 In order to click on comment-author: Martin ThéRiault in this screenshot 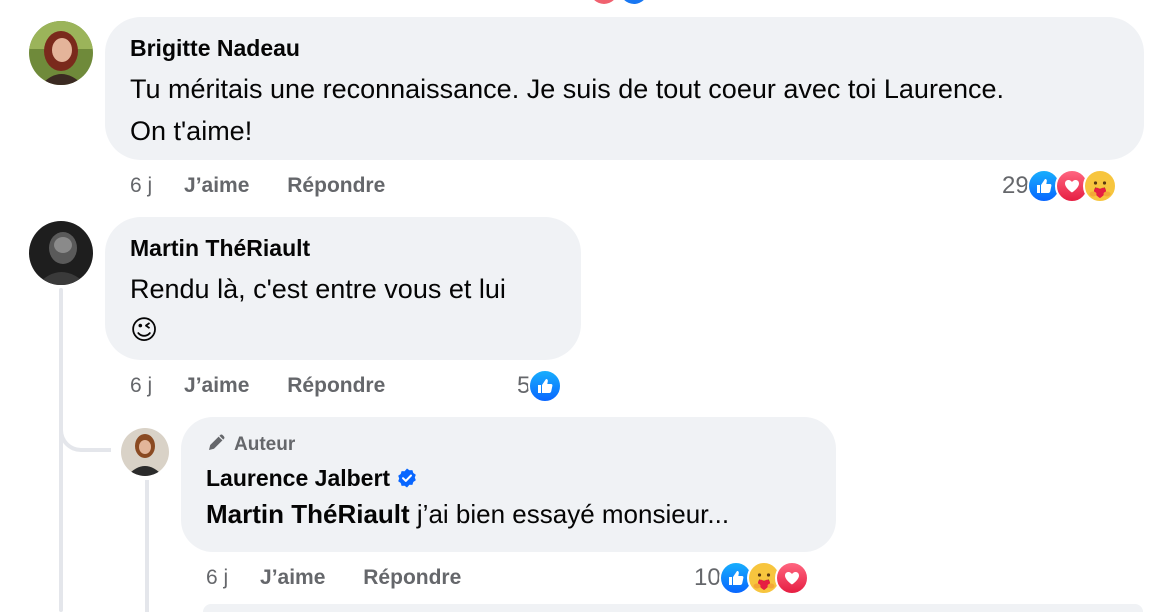, I will do `click(343, 248)`.